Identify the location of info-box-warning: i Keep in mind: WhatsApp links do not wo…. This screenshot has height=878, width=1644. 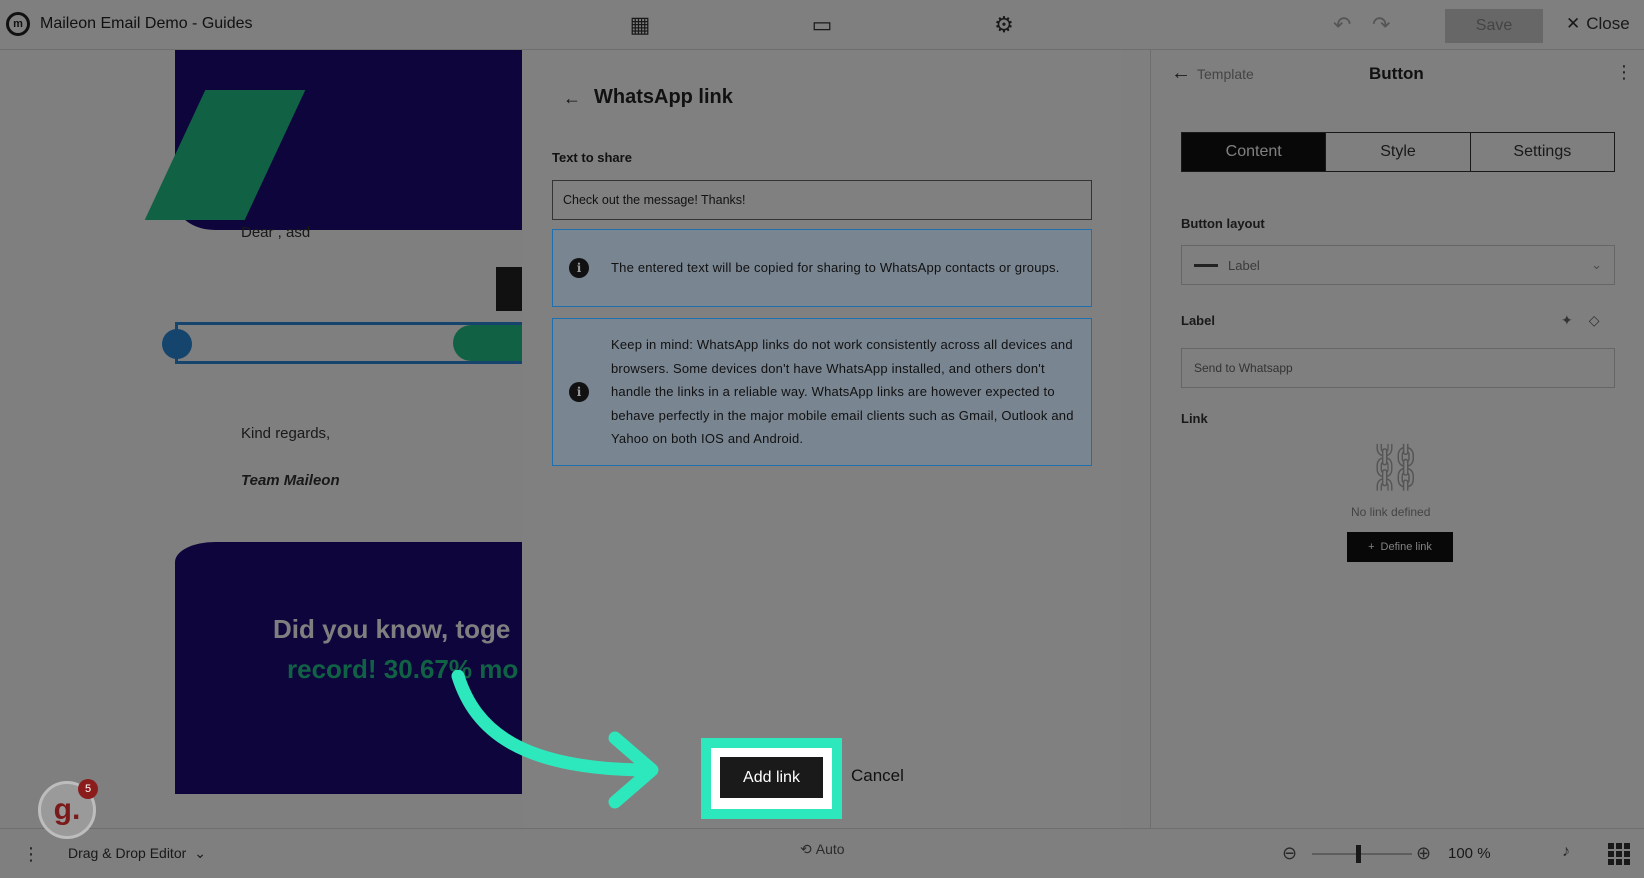
(822, 392).